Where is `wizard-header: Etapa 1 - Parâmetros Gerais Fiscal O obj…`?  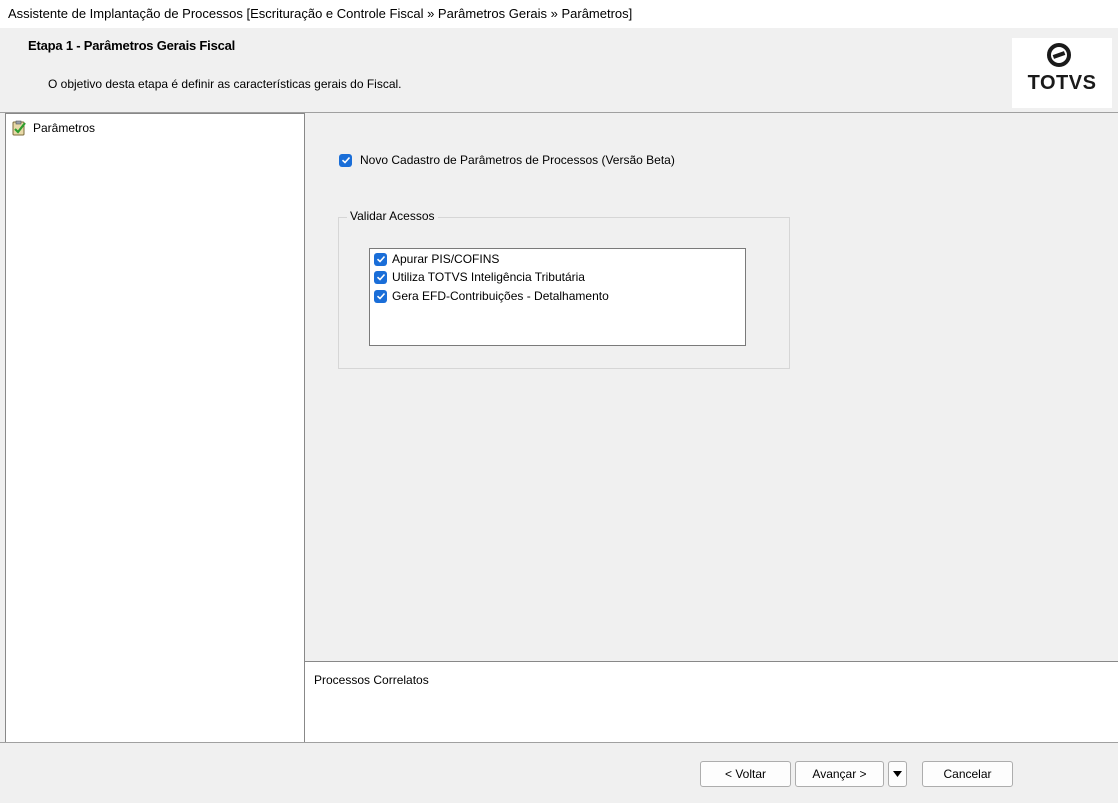 wizard-header: Etapa 1 - Parâmetros Gerais Fiscal O obj… is located at coordinates (559, 70).